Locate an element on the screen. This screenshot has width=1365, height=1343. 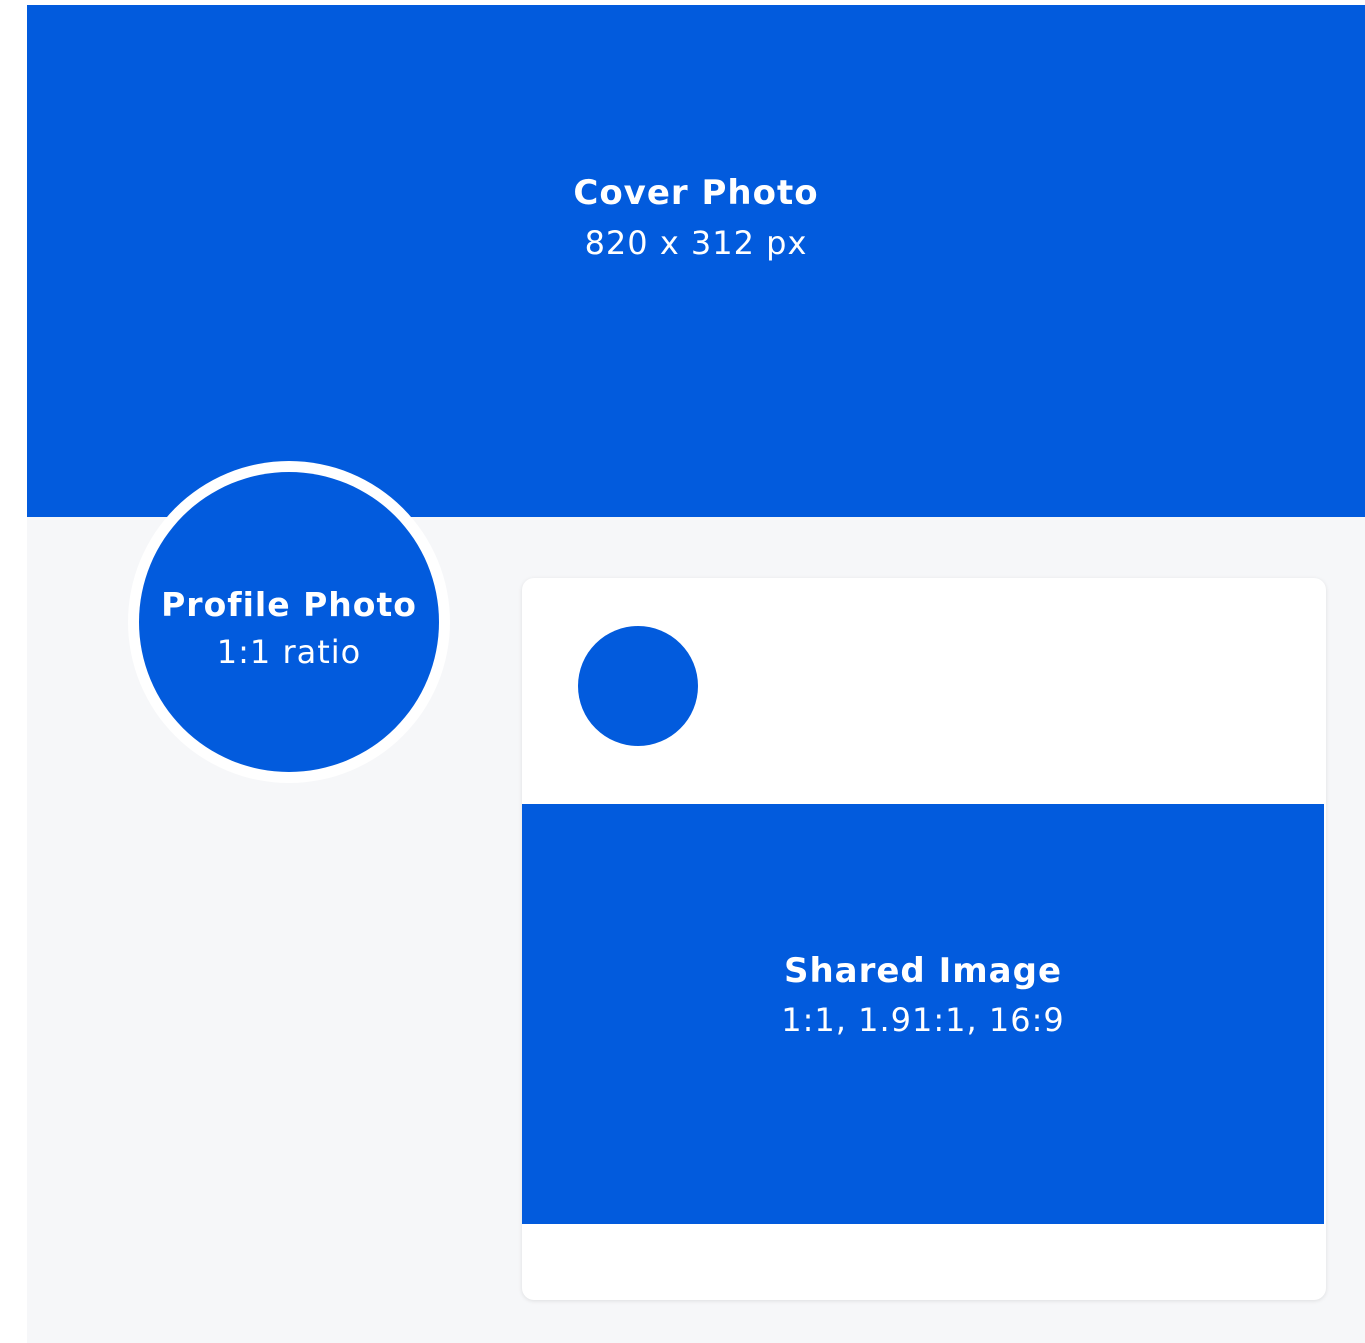
profile-photo-ring: Profile Photo 1:1 ratio is located at coordinates (289, 622).